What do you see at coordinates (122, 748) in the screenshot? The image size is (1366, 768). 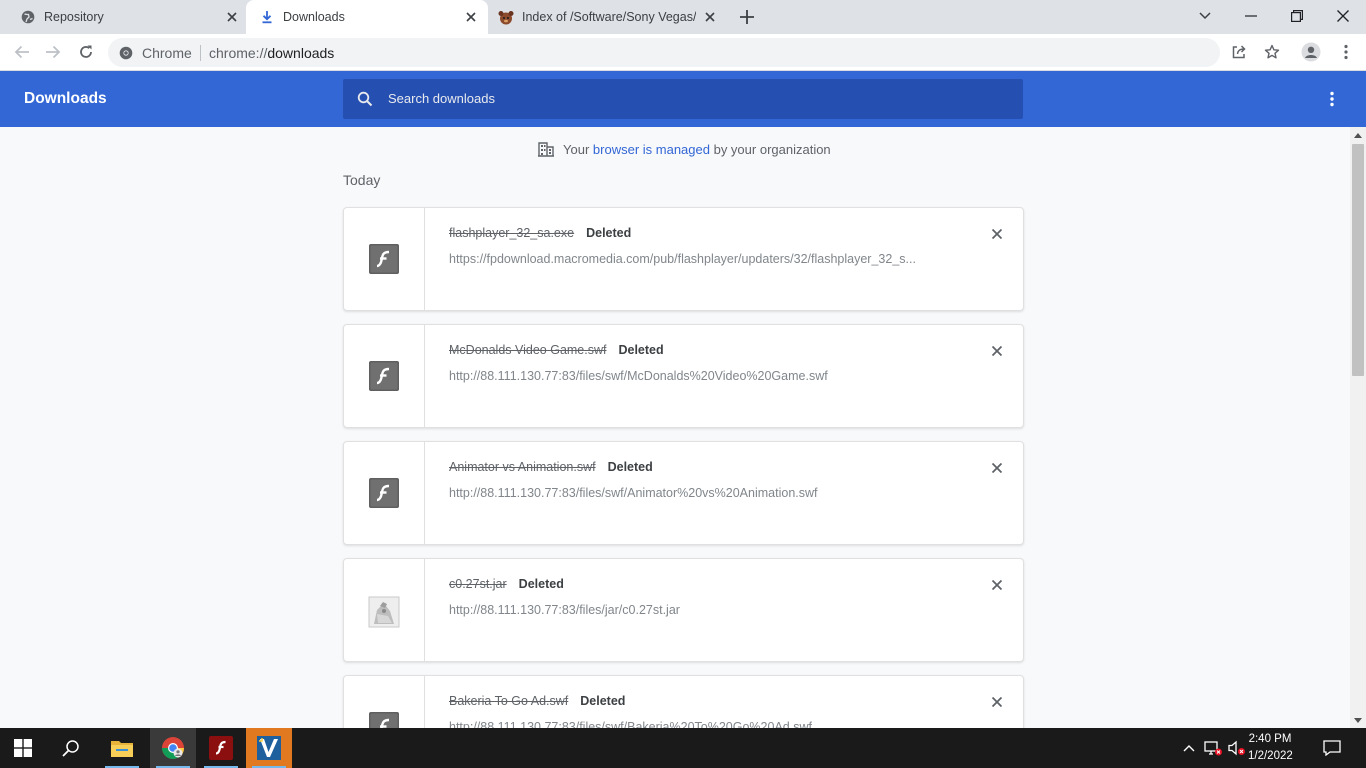 I see `file-explorer-icon` at bounding box center [122, 748].